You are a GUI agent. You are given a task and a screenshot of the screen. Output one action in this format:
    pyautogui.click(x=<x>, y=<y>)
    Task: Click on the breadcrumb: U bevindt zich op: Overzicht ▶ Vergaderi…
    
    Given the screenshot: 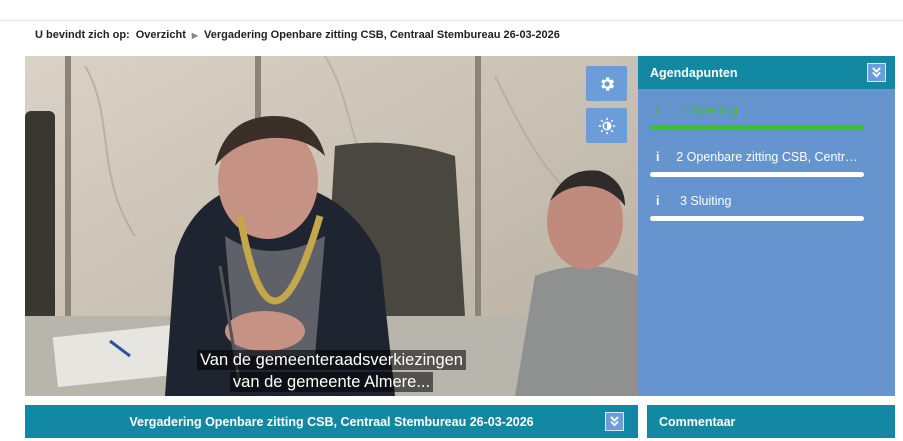 What is the action you would take?
    pyautogui.click(x=297, y=35)
    